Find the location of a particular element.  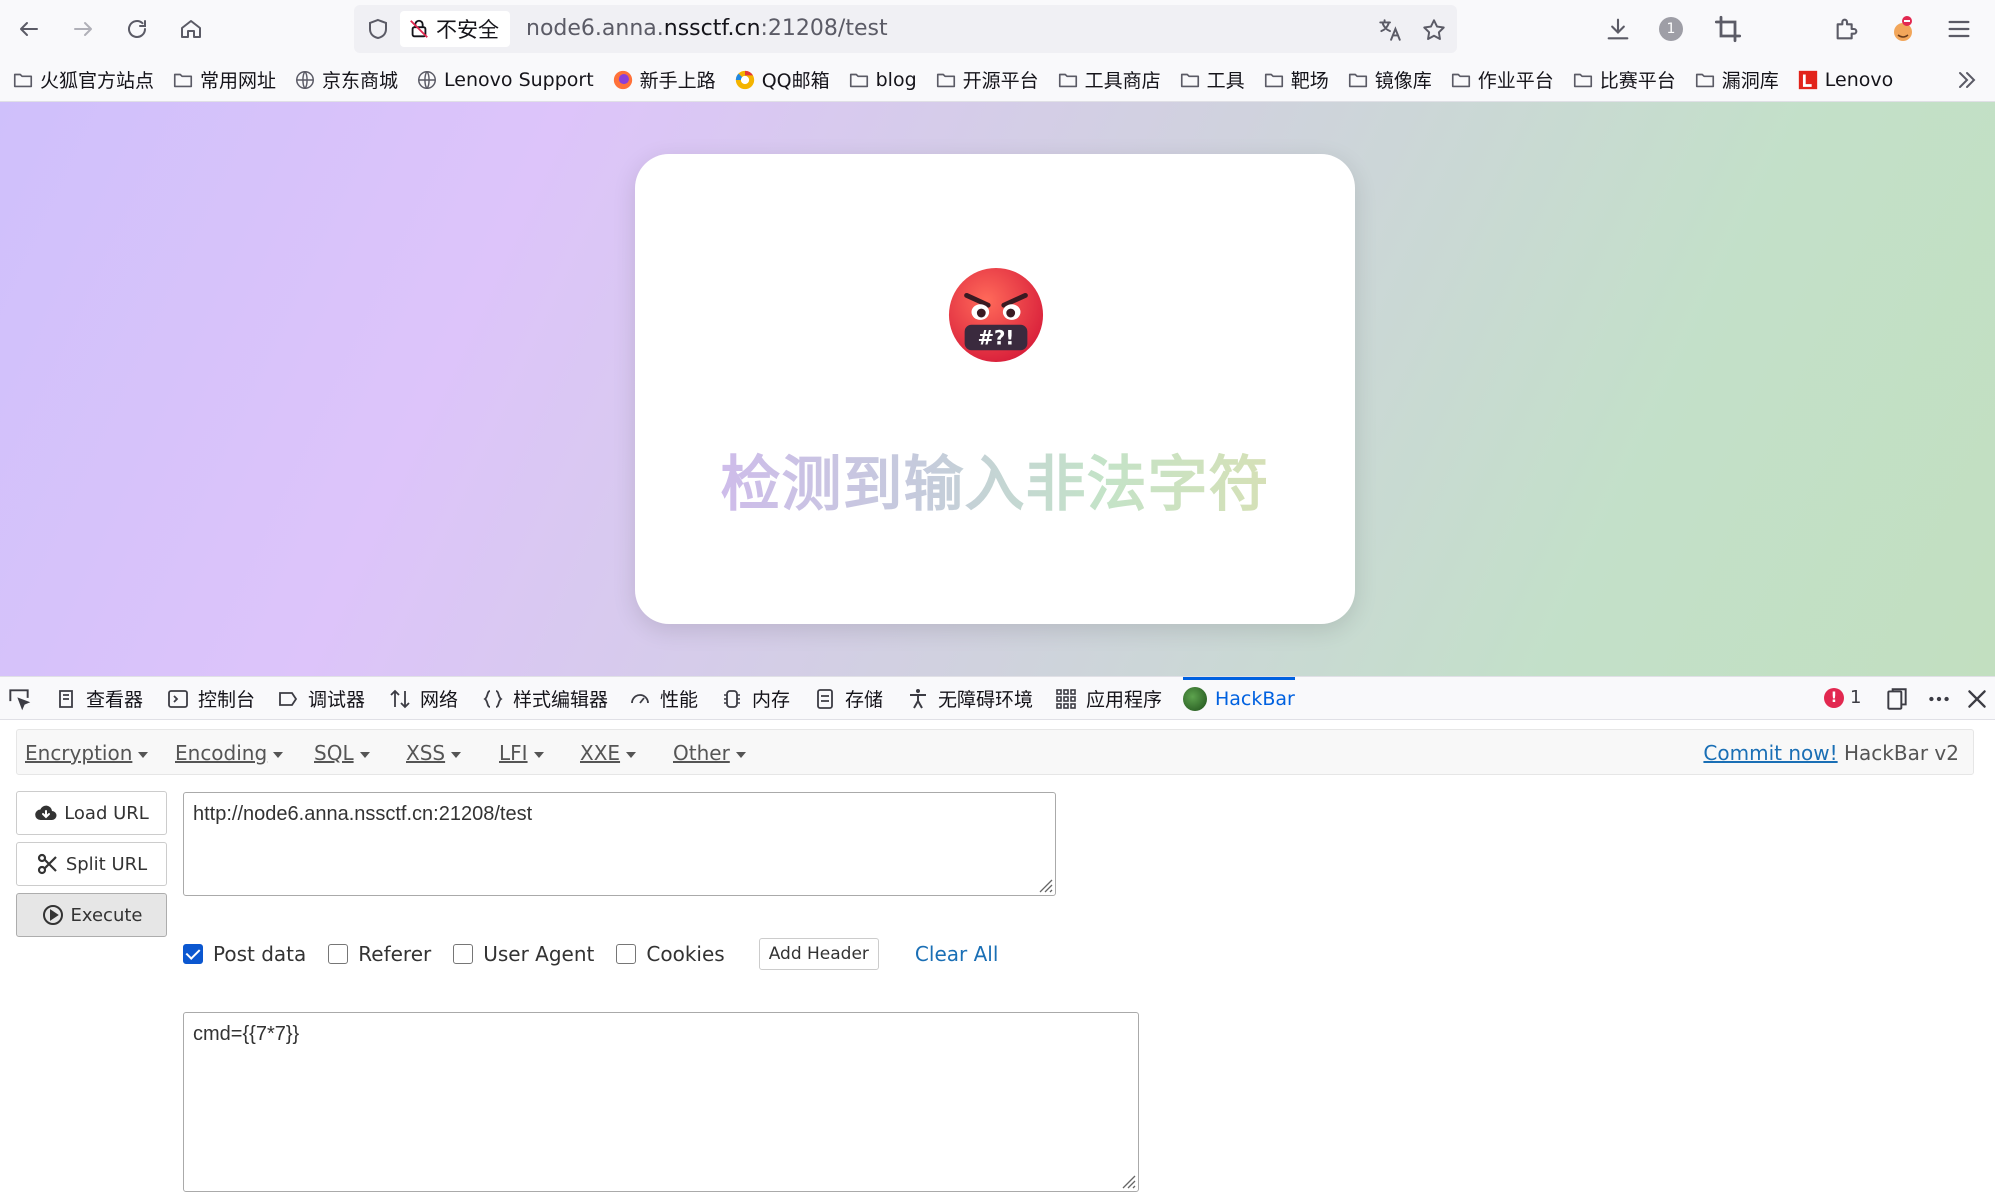

translate-icon is located at coordinates (1390, 30).